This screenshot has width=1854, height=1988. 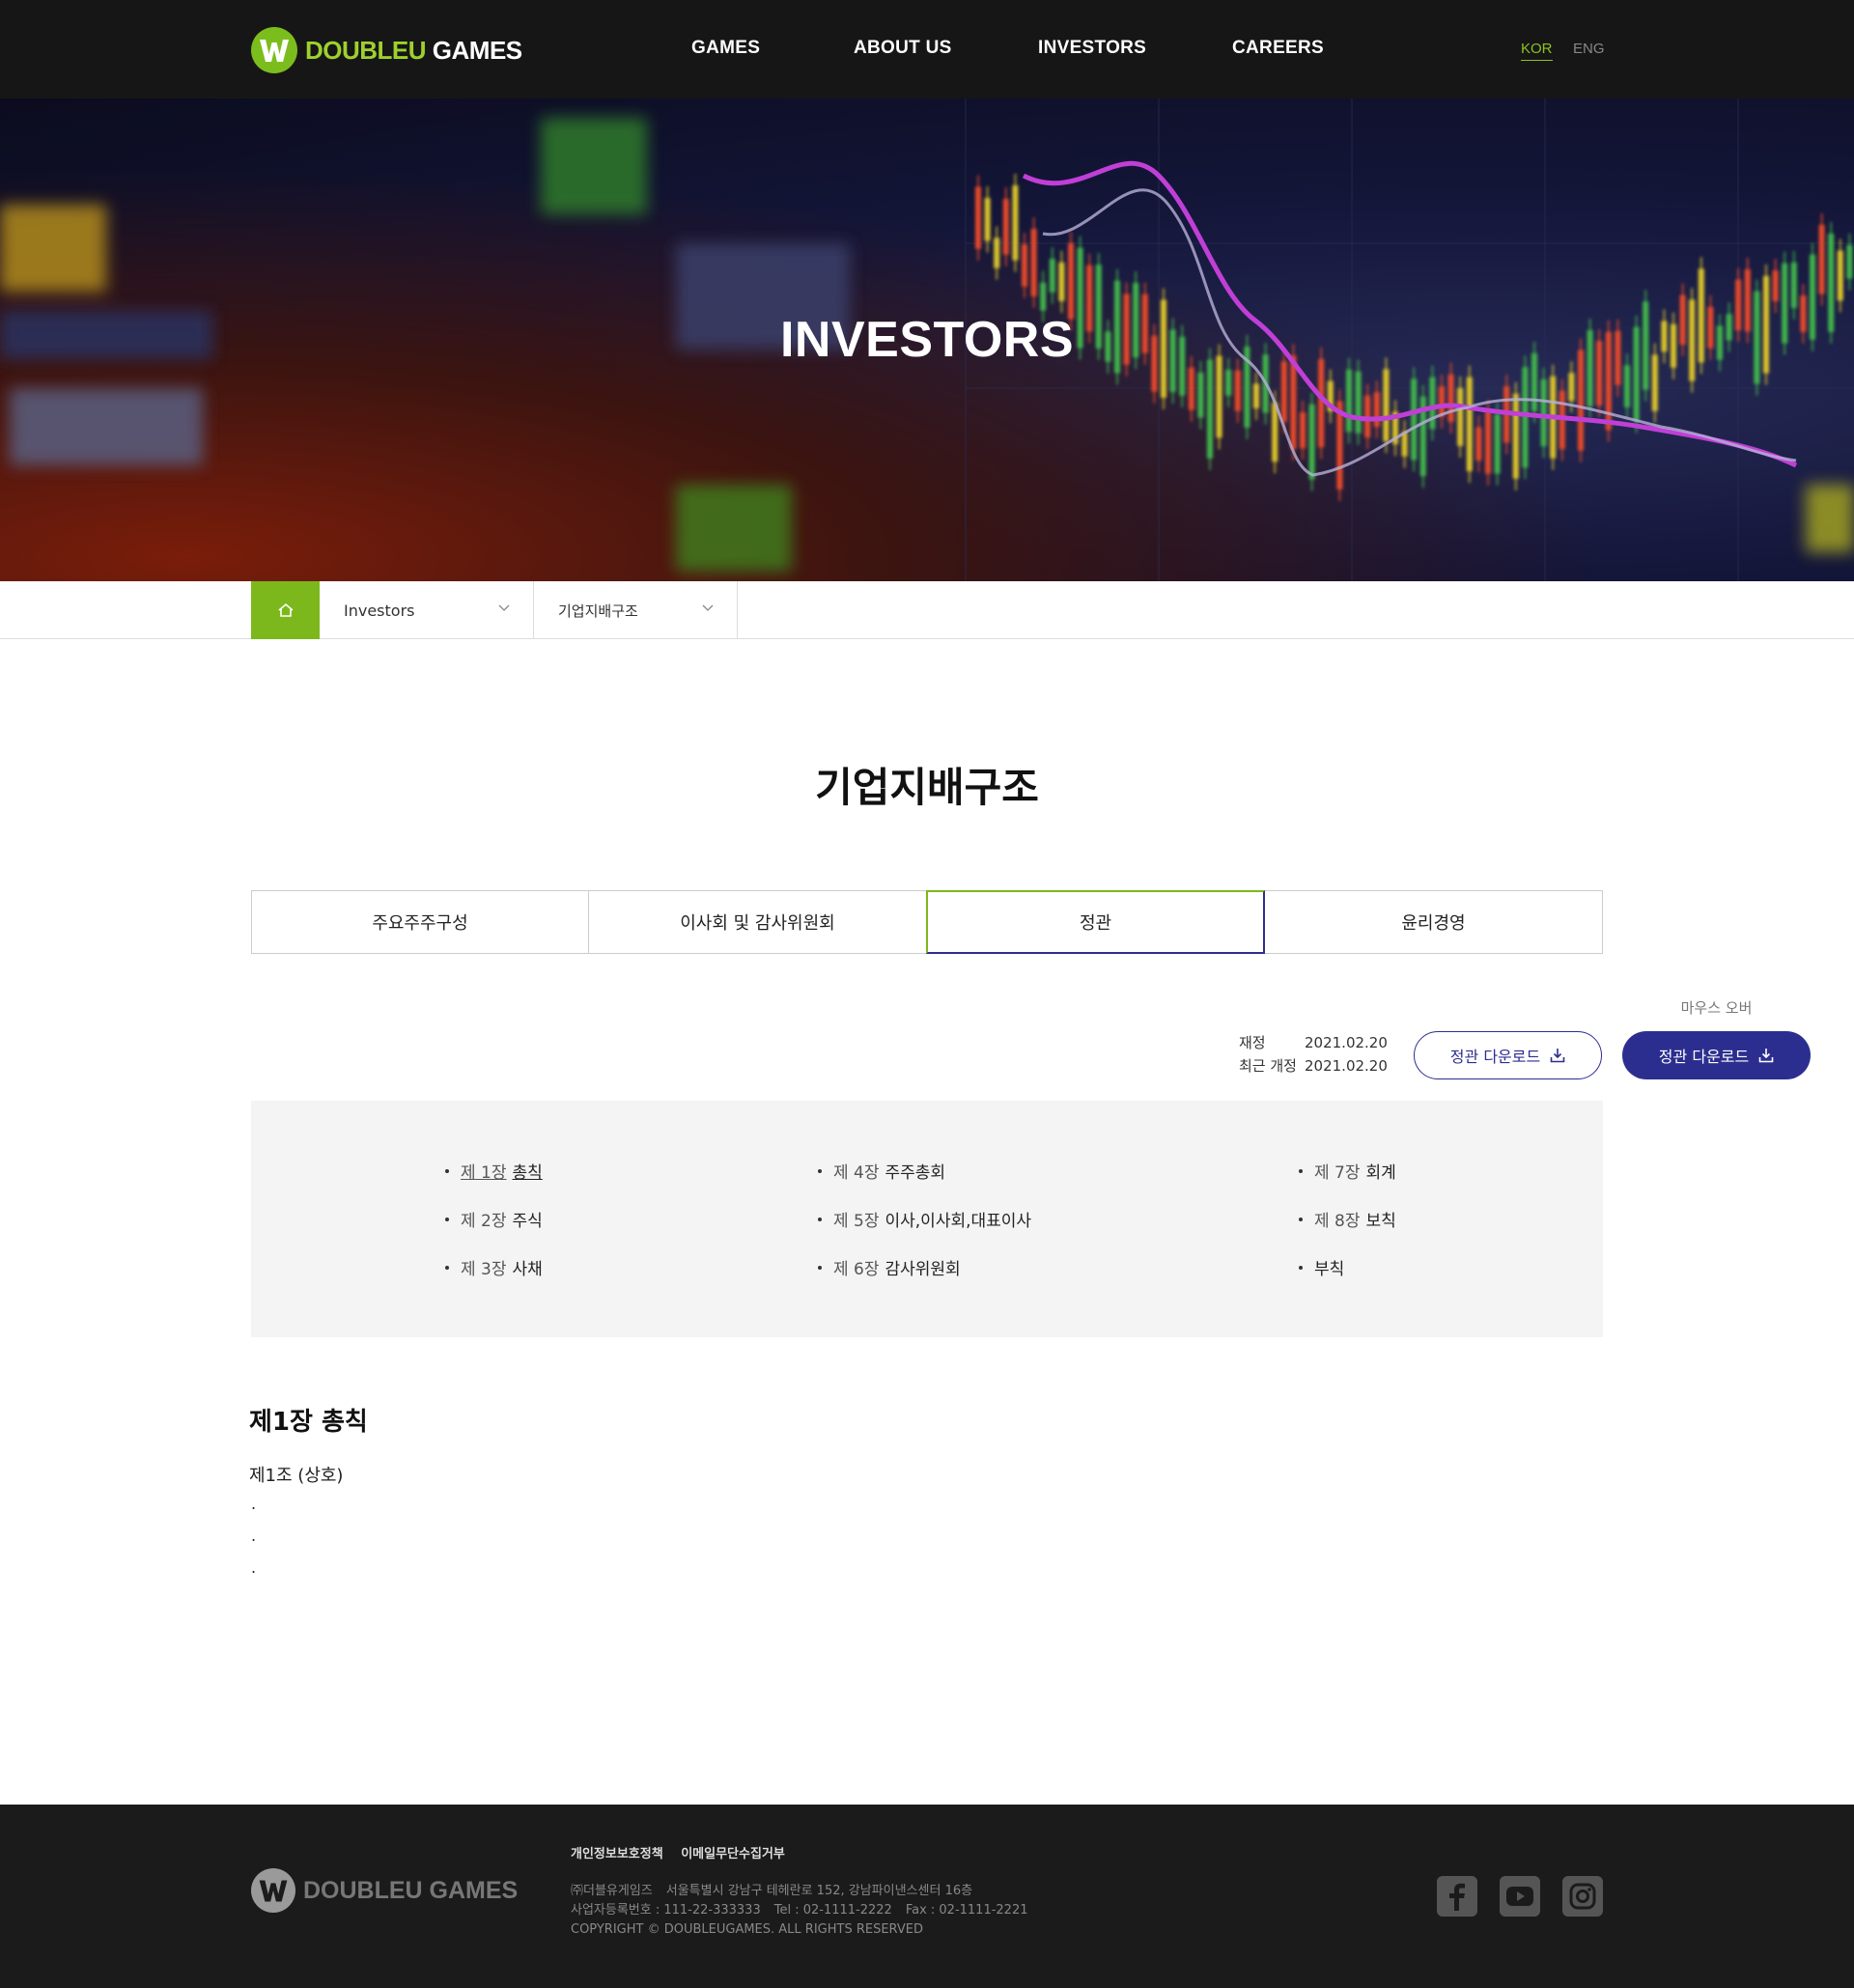 What do you see at coordinates (881, 1171) in the screenshot?
I see `chapter-link: 제 4장 주주총회` at bounding box center [881, 1171].